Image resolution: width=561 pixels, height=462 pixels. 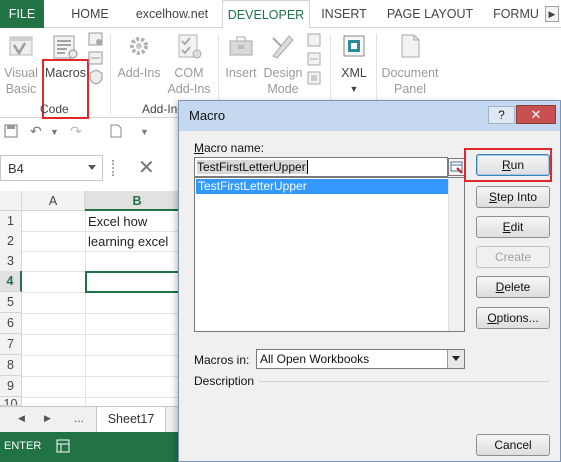 I want to click on visual-basic-icon, so click(x=21, y=46).